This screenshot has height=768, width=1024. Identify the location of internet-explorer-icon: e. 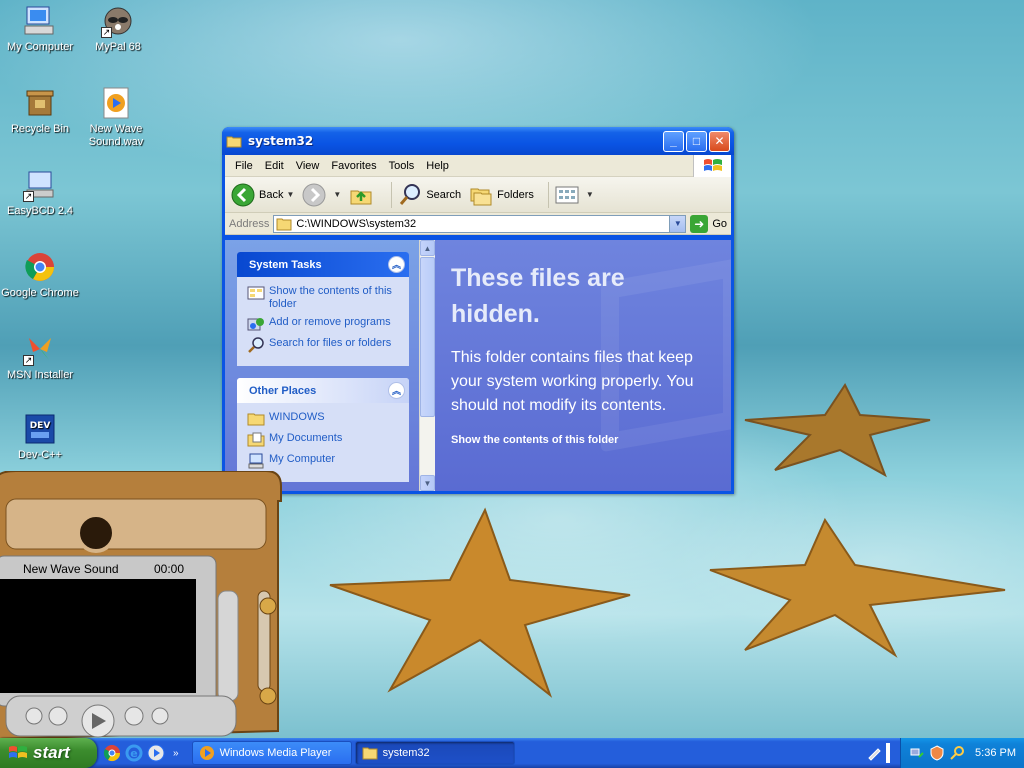
(134, 753).